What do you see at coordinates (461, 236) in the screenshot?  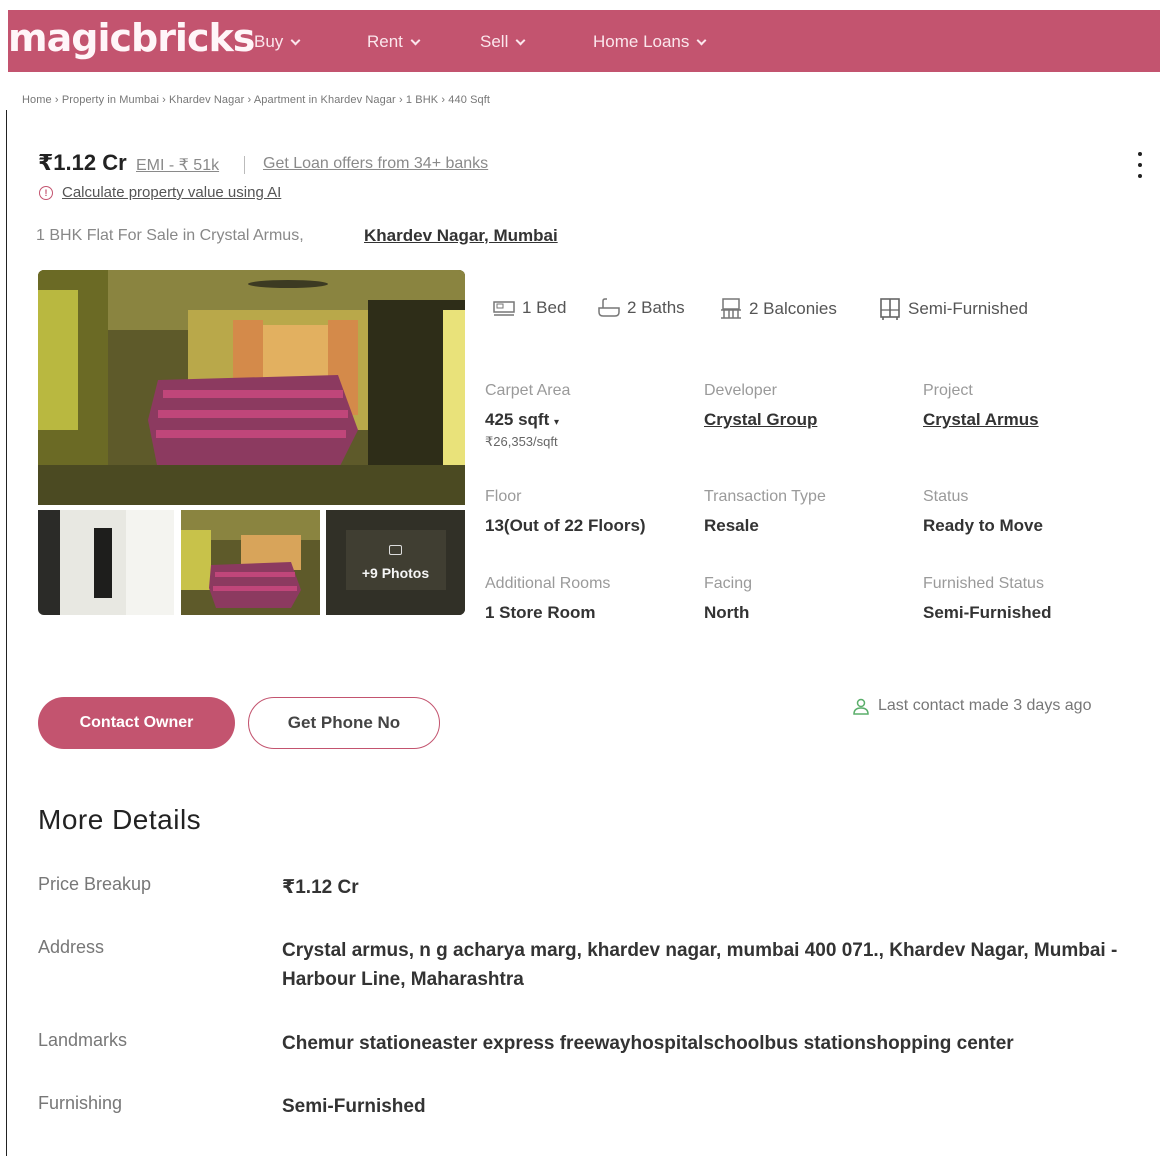 I see `location-link: Khardev Nagar, Mumbai` at bounding box center [461, 236].